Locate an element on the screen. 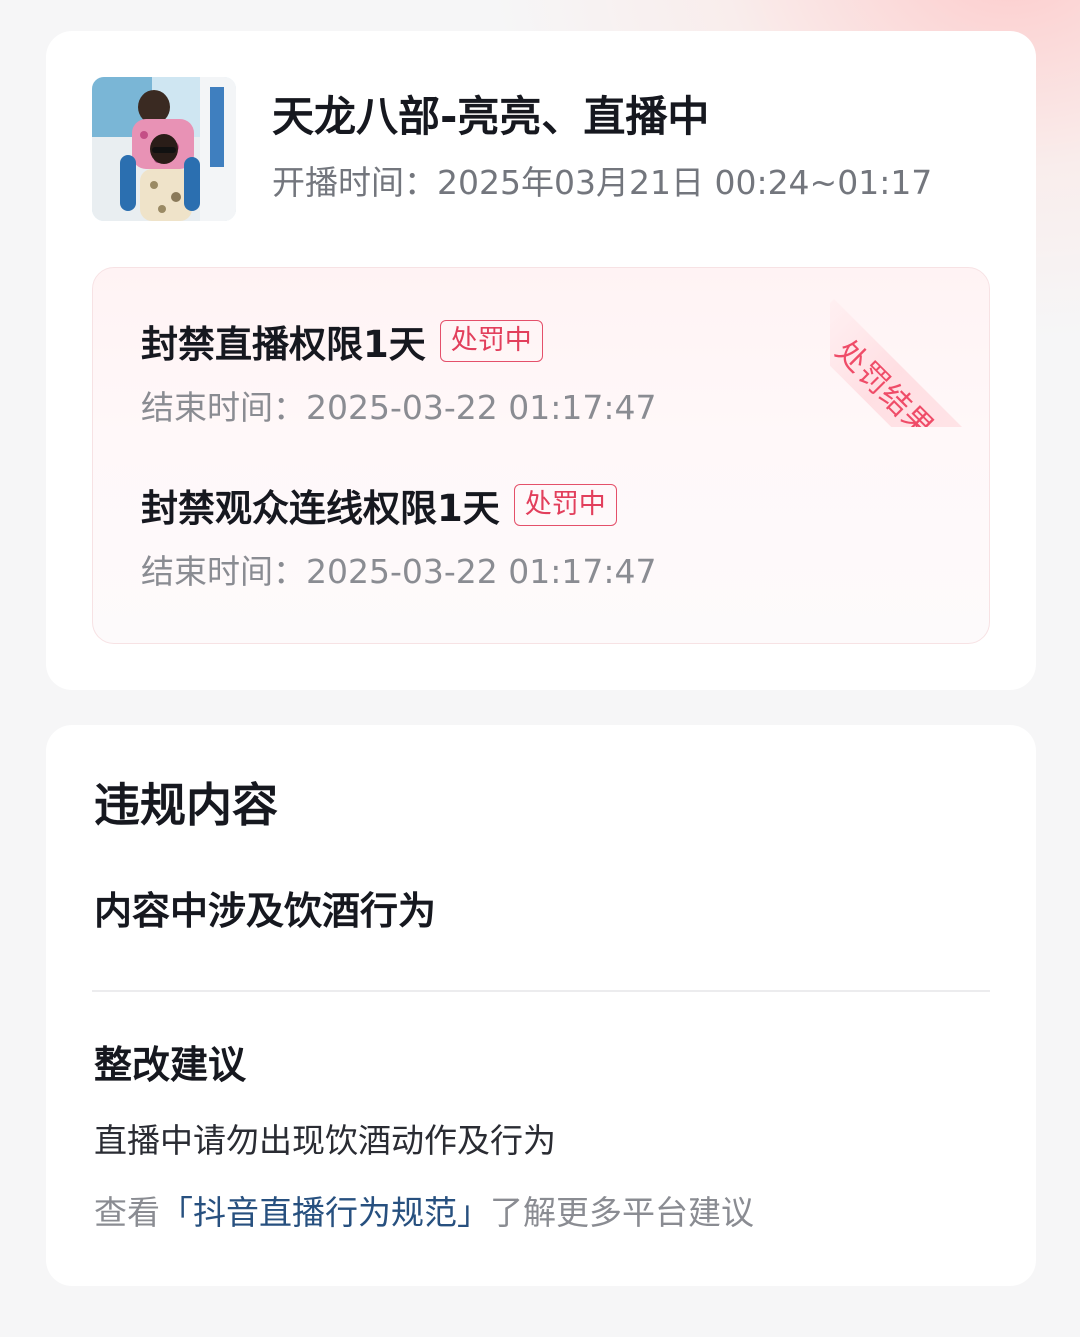  stream-cover-image is located at coordinates (164, 149).